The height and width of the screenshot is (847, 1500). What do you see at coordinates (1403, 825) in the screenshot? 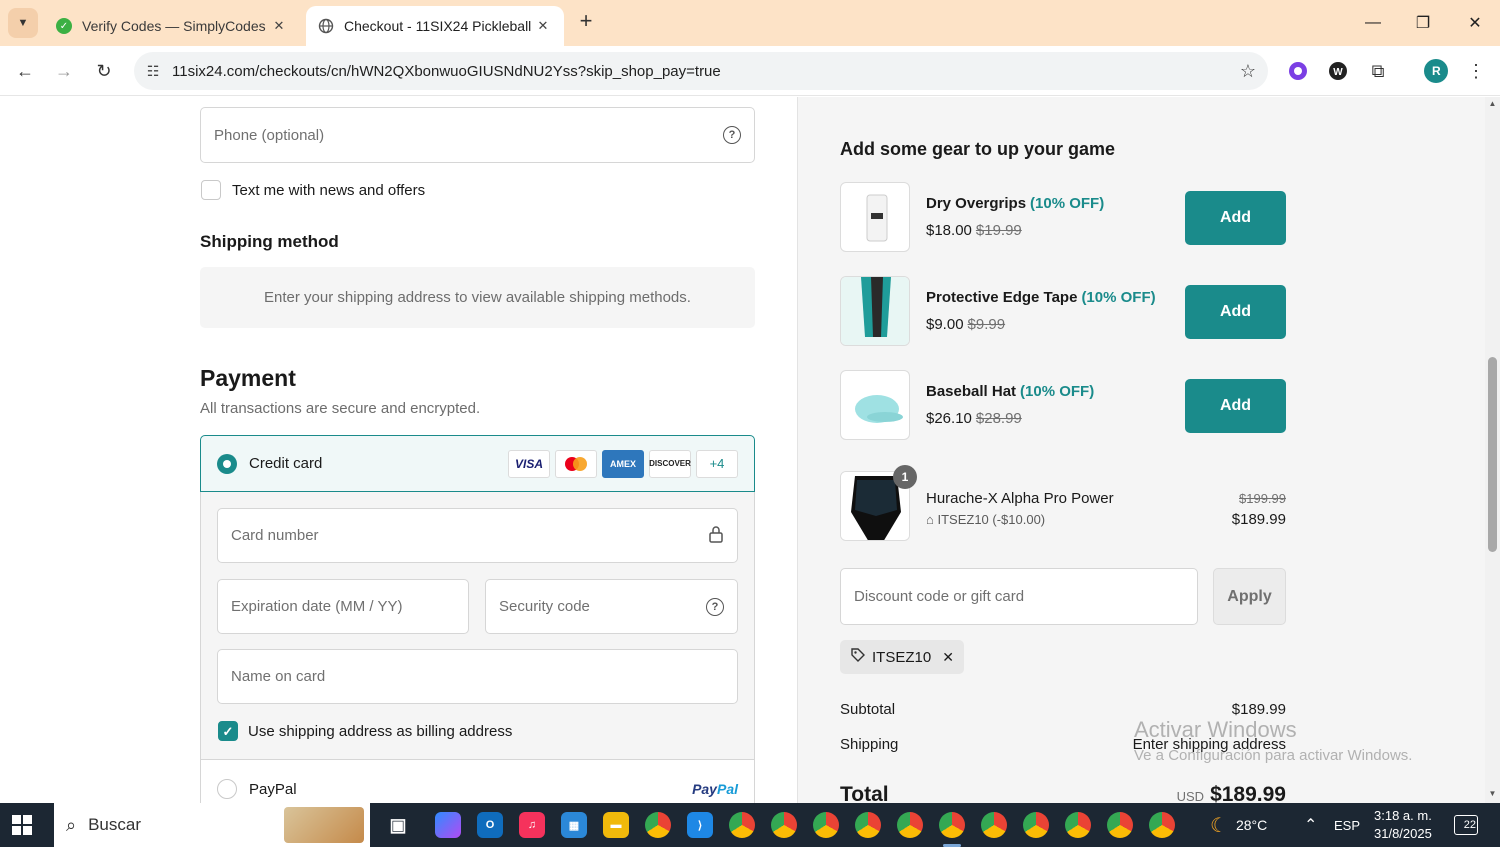
I see `taskbar-clock: 3:18 a. m. 31/8/2025` at bounding box center [1403, 825].